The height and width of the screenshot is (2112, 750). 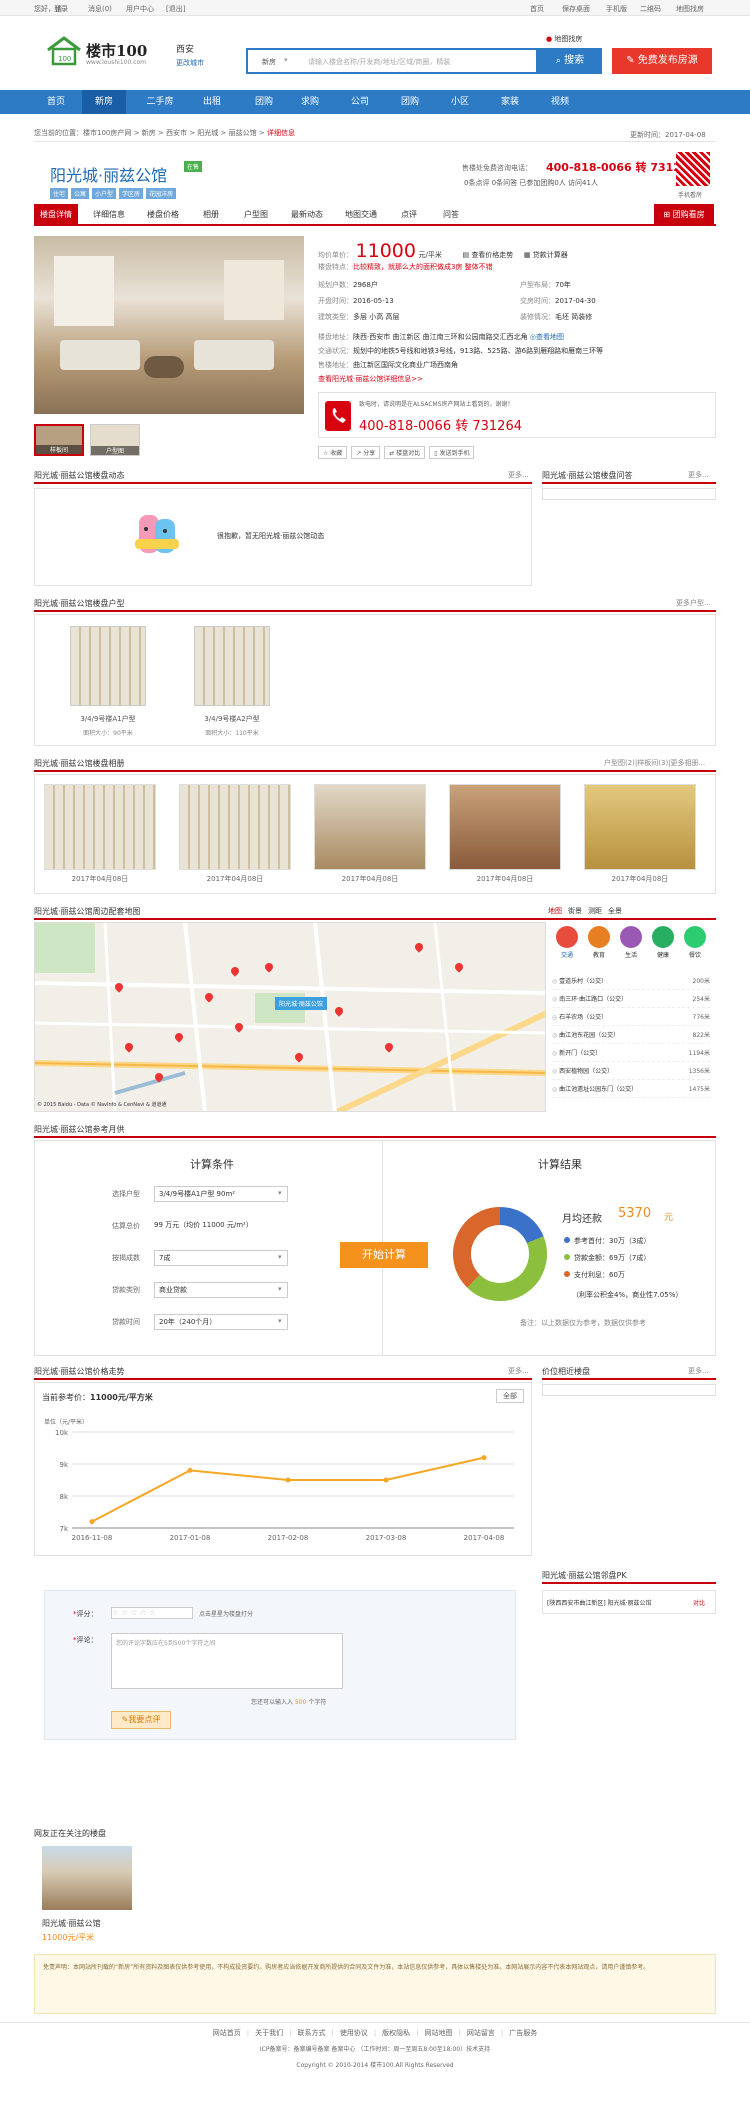 I want to click on tab-4: 户型图, so click(x=256, y=215).